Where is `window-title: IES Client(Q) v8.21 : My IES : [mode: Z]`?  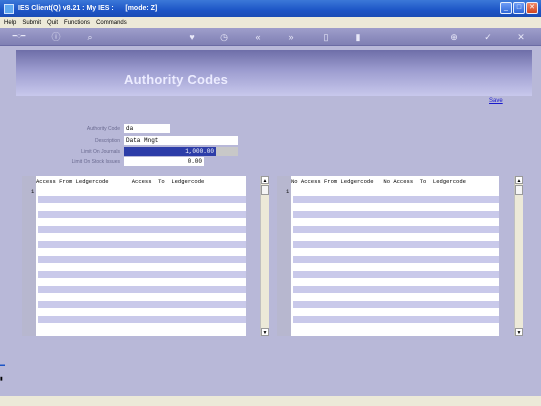
window-title: IES Client(Q) v8.21 : My IES : [mode: Z] is located at coordinates (88, 8).